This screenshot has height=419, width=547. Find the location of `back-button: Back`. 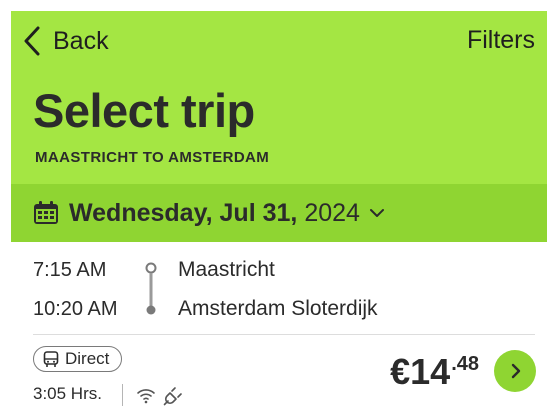

back-button: Back is located at coordinates (66, 41).